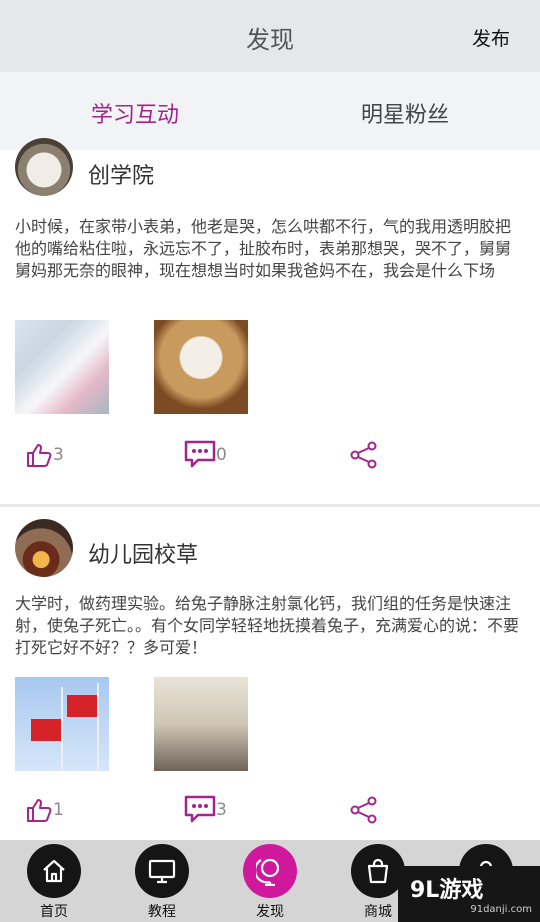 This screenshot has height=922, width=540. I want to click on comment-button: 0, so click(205, 455).